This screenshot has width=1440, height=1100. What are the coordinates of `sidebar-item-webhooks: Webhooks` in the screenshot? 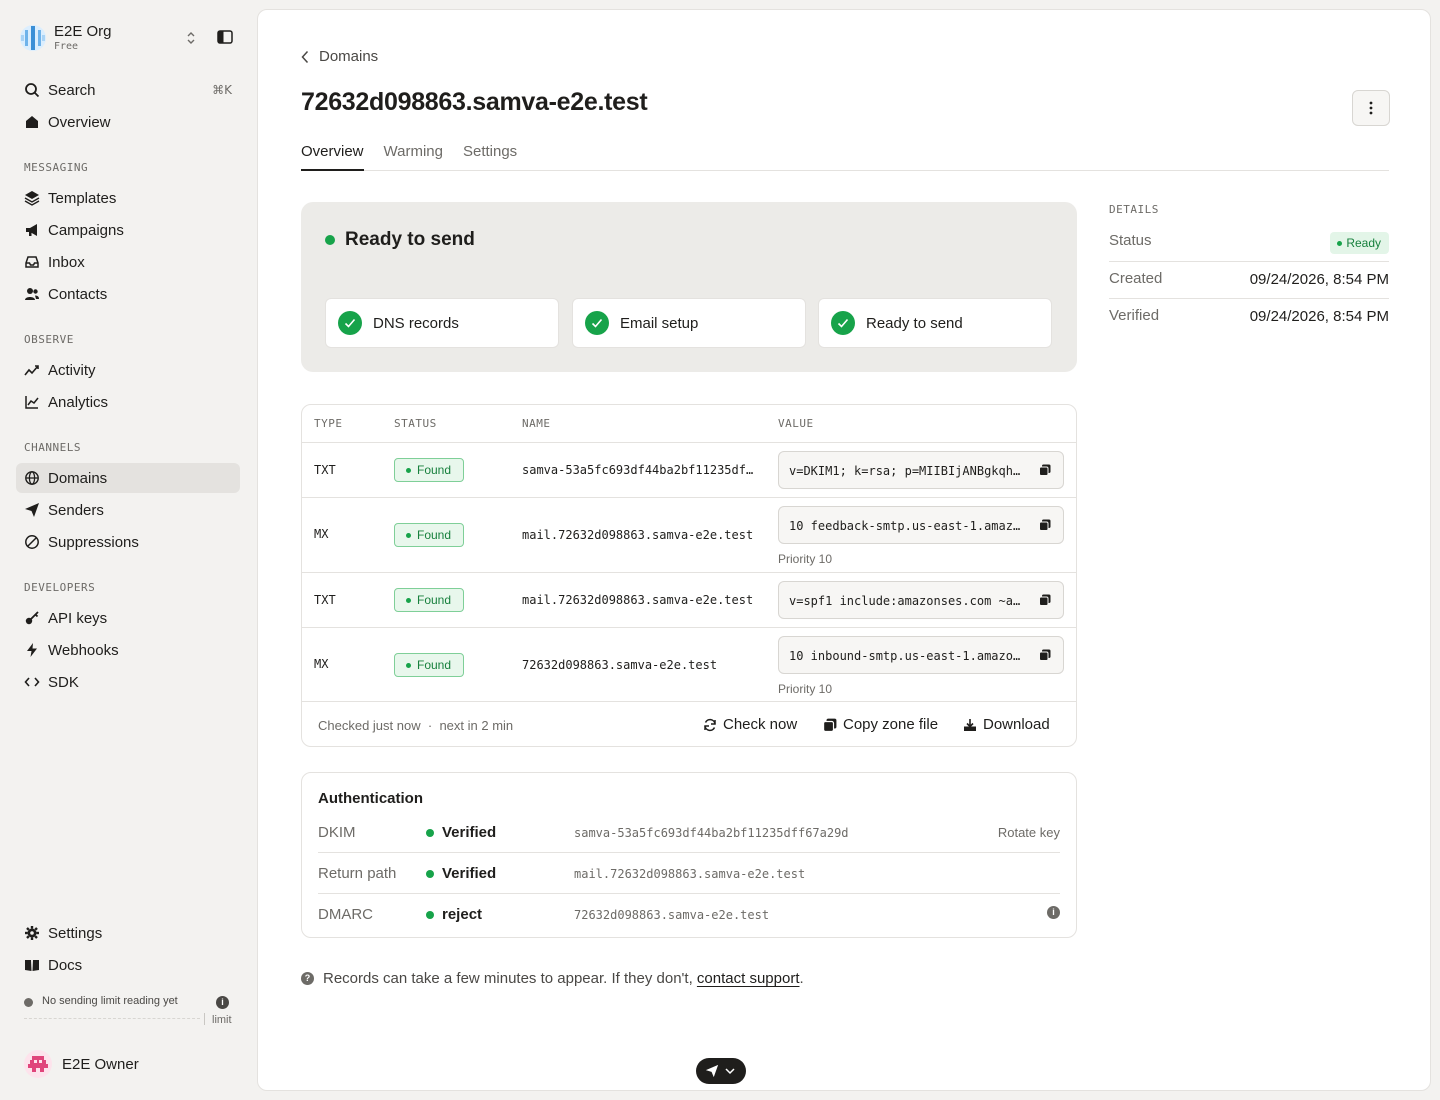 It's located at (128, 650).